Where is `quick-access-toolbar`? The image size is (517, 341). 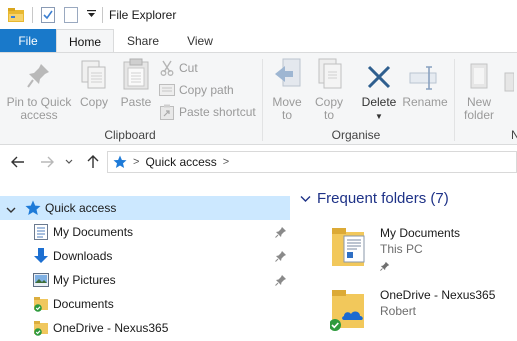
quick-access-toolbar is located at coordinates (51, 14).